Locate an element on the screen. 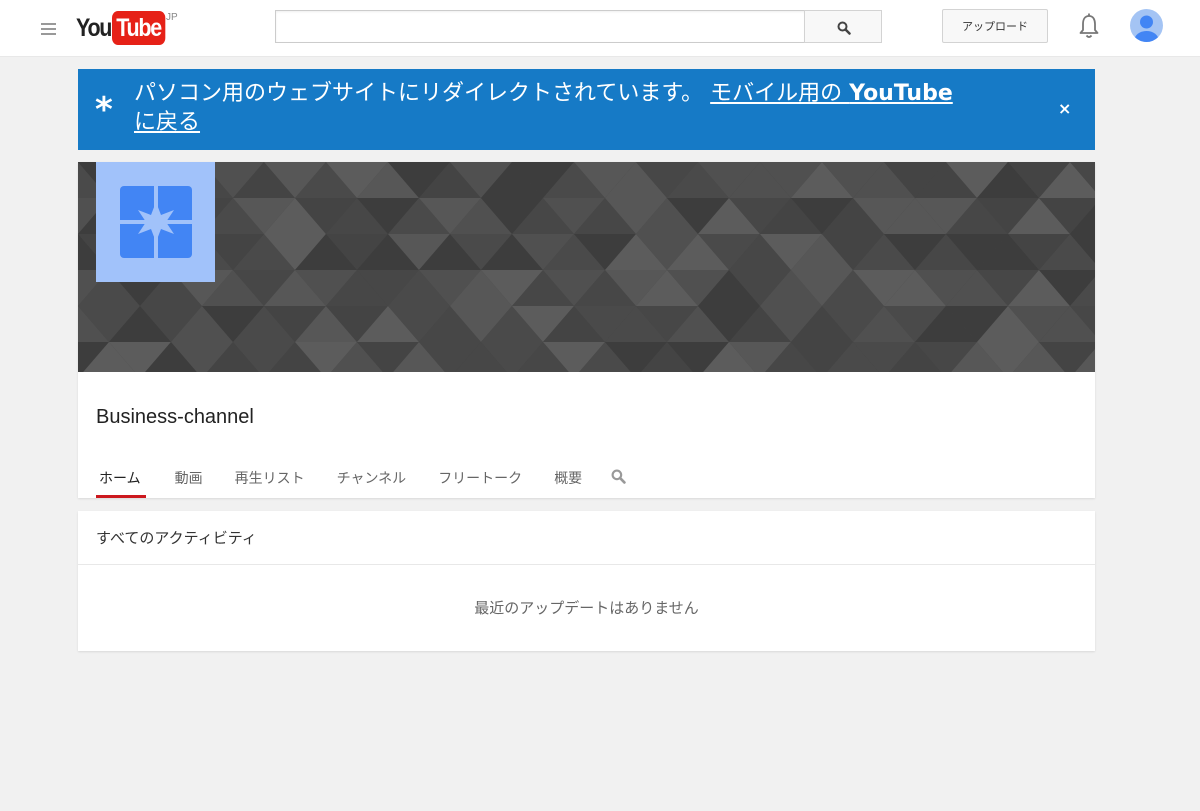 The image size is (1200, 811). link-suffix: に戻る is located at coordinates (167, 122).